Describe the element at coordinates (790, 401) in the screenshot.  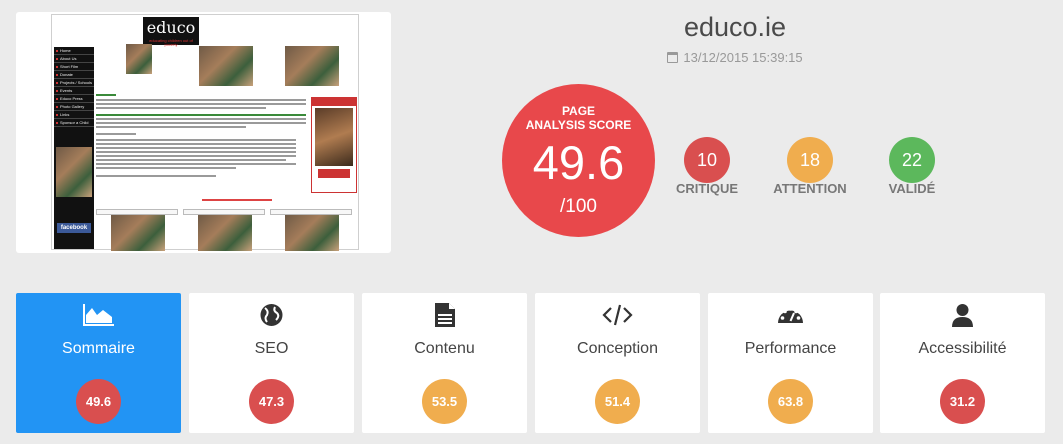
I see `category-score: 63.8` at that location.